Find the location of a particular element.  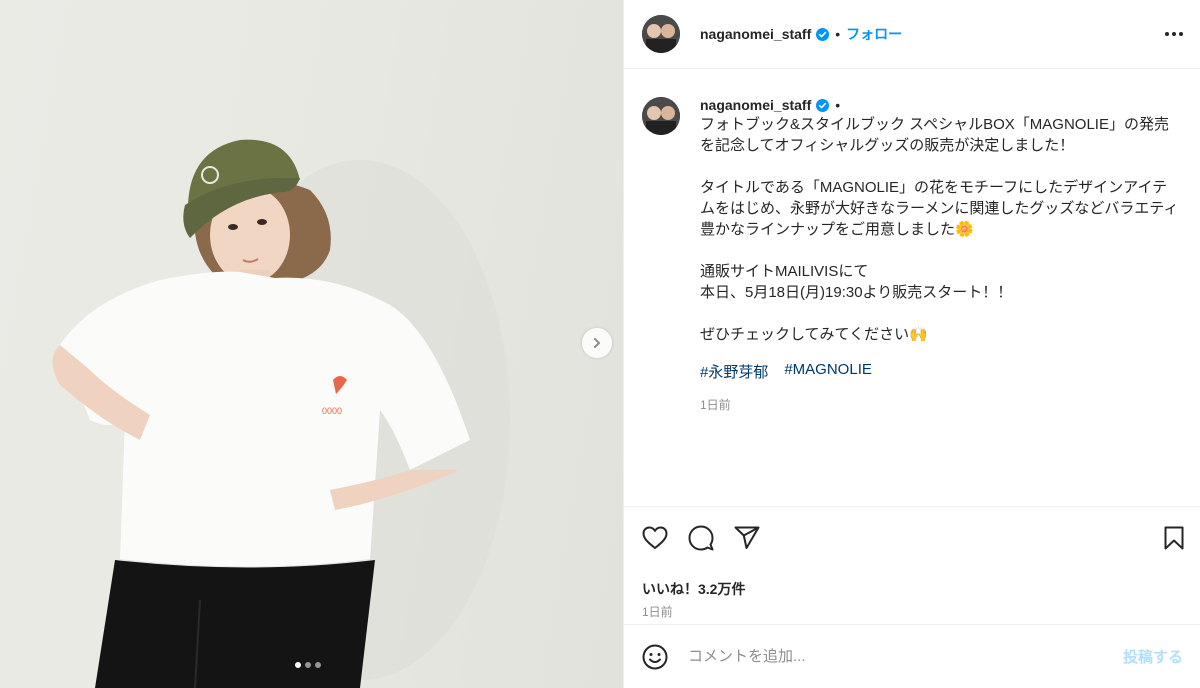

share-icon is located at coordinates (747, 537).